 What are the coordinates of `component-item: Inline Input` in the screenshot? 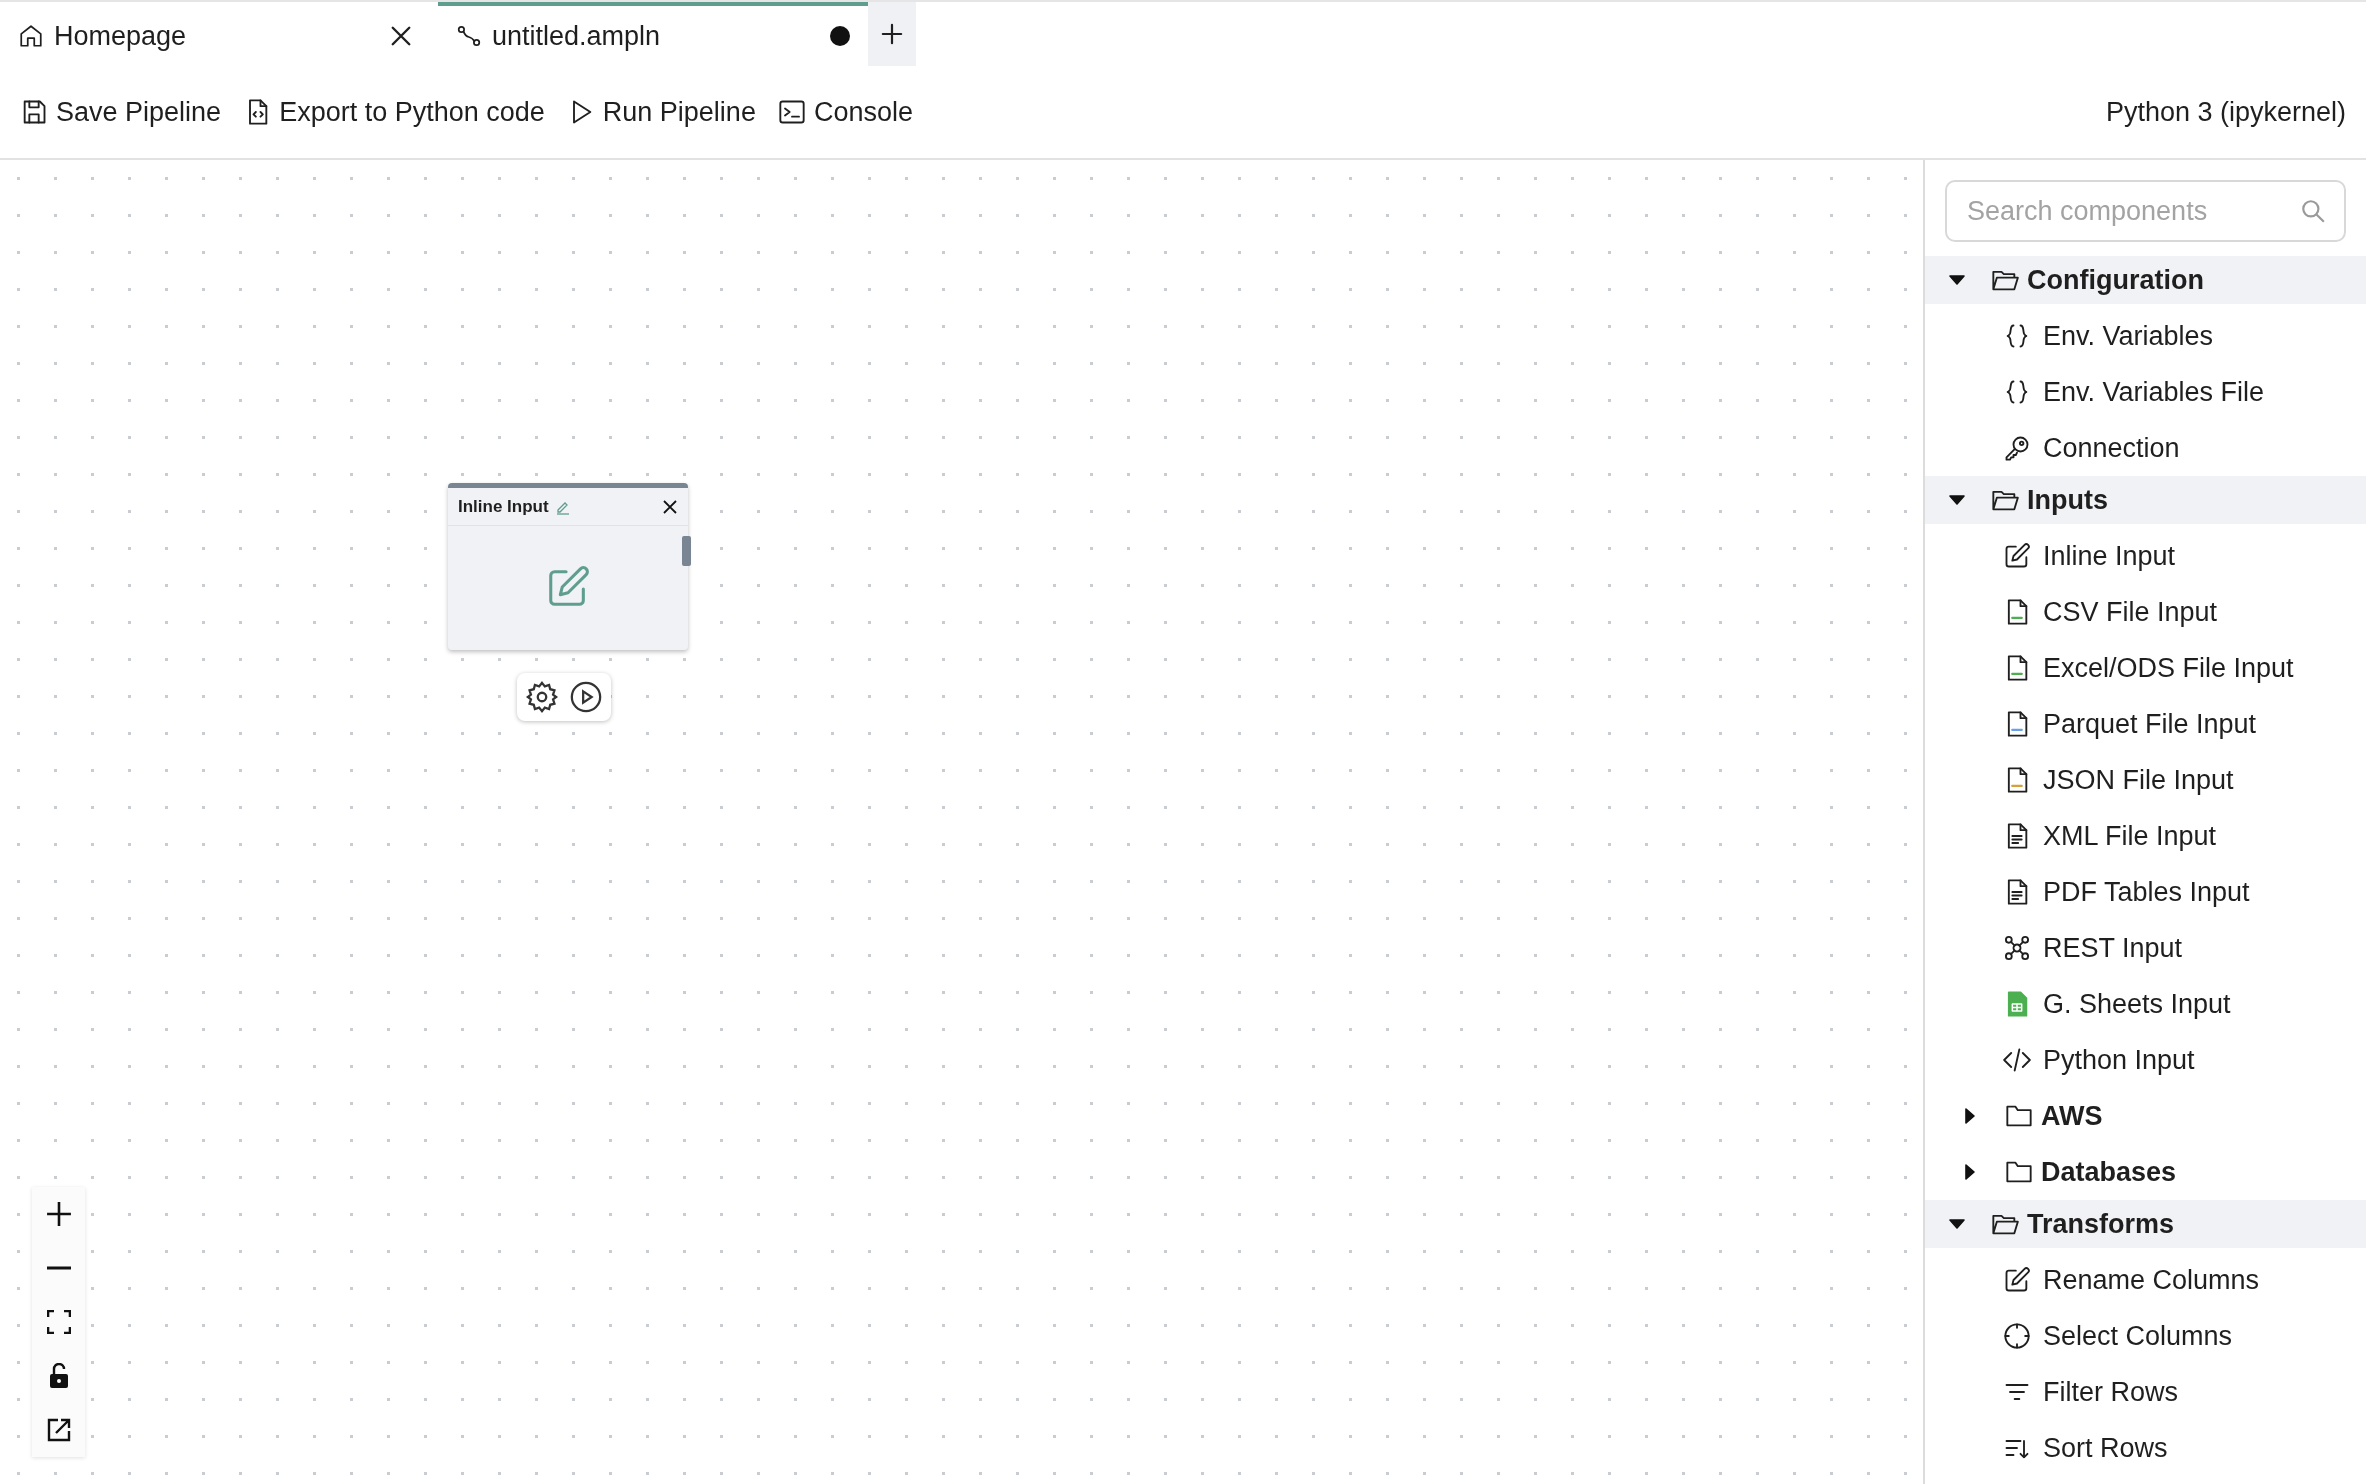 It's located at (2145, 556).